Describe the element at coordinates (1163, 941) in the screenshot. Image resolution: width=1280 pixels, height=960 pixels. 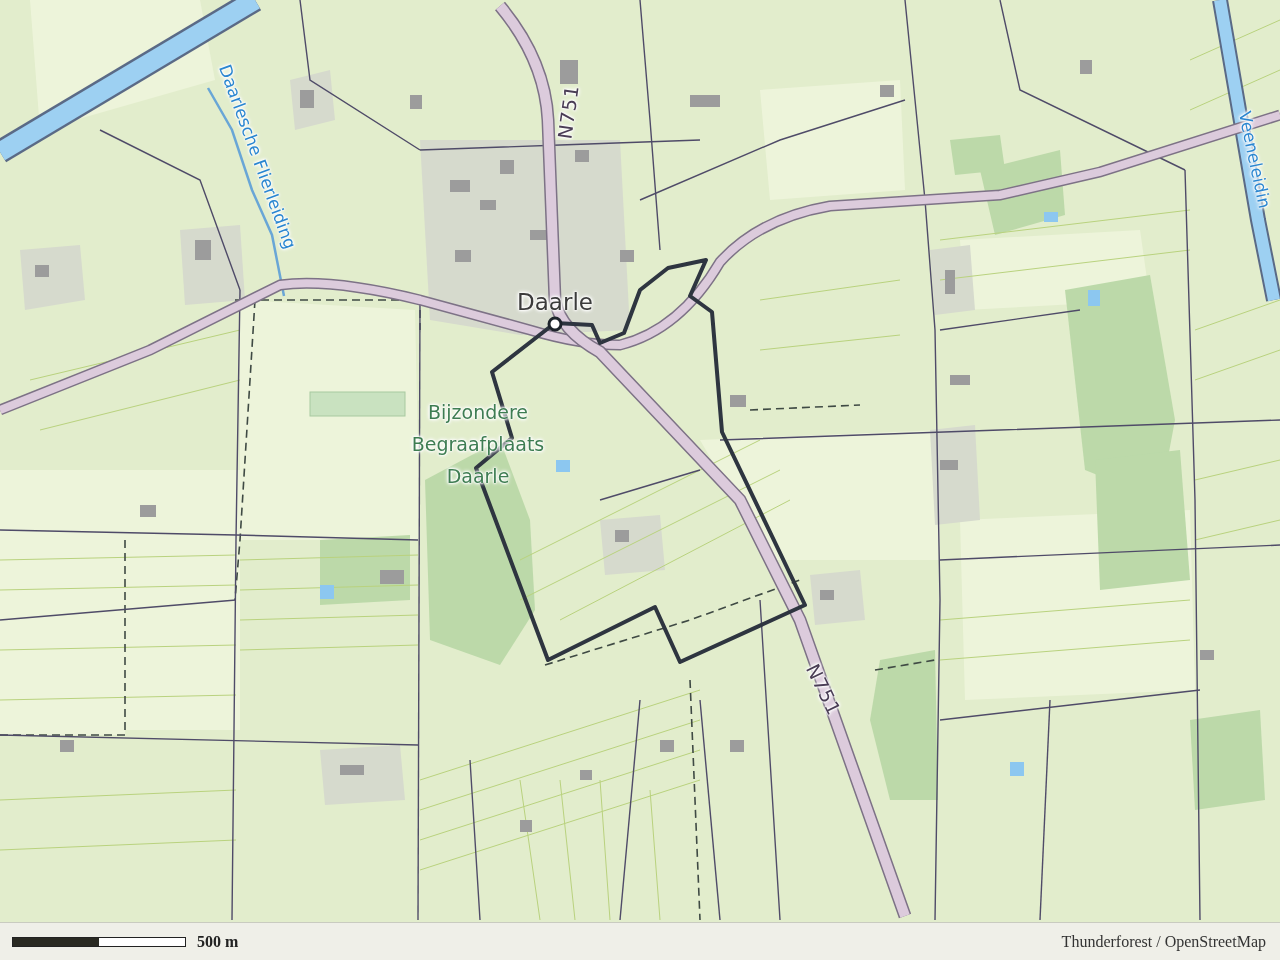
I see `attribution-text: Thunderforest / OpenStreetMap` at that location.